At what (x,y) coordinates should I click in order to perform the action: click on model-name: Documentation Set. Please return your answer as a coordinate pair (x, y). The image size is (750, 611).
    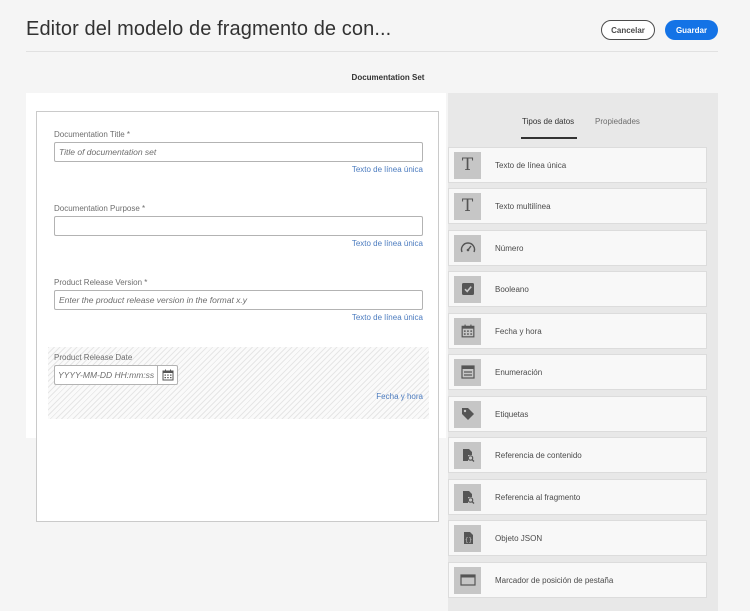
    Looking at the image, I should click on (388, 77).